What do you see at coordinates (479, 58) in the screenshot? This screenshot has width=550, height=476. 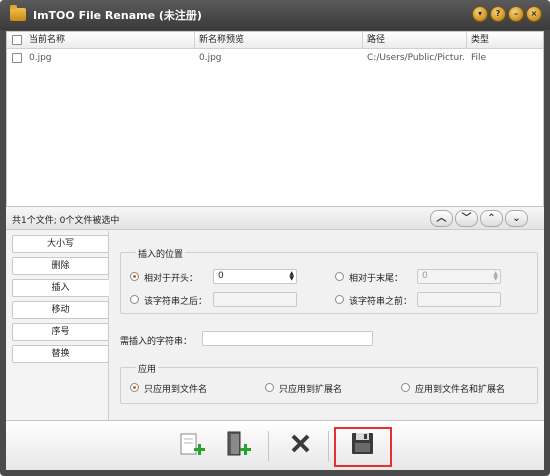 I see `cell-type: File` at bounding box center [479, 58].